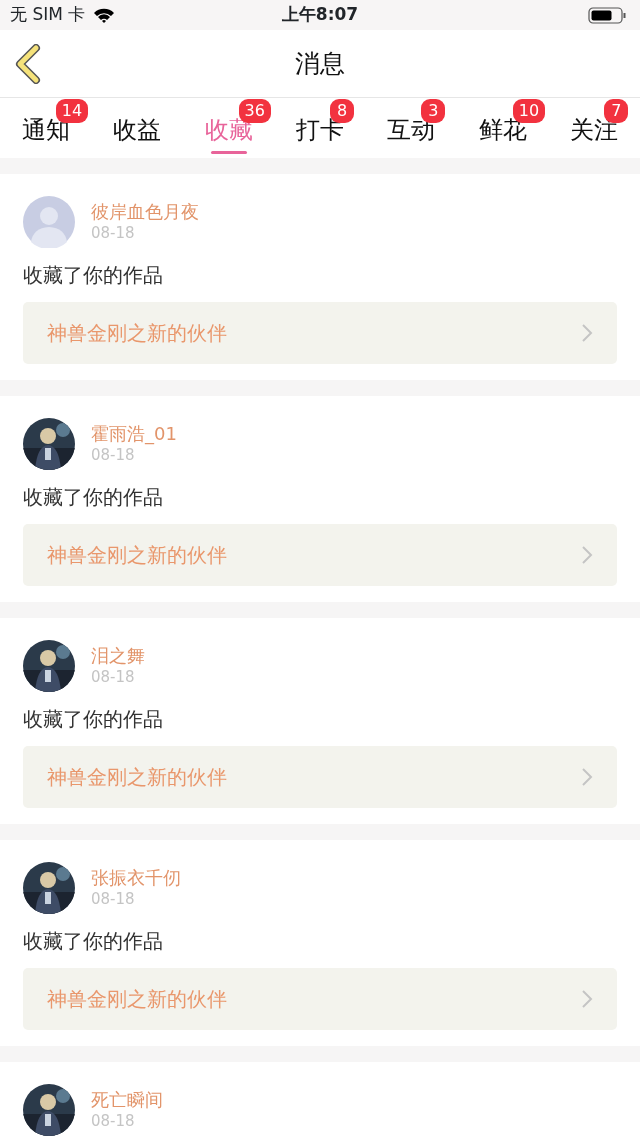  Describe the element at coordinates (411, 128) in the screenshot. I see `tab: 互动 3` at that location.